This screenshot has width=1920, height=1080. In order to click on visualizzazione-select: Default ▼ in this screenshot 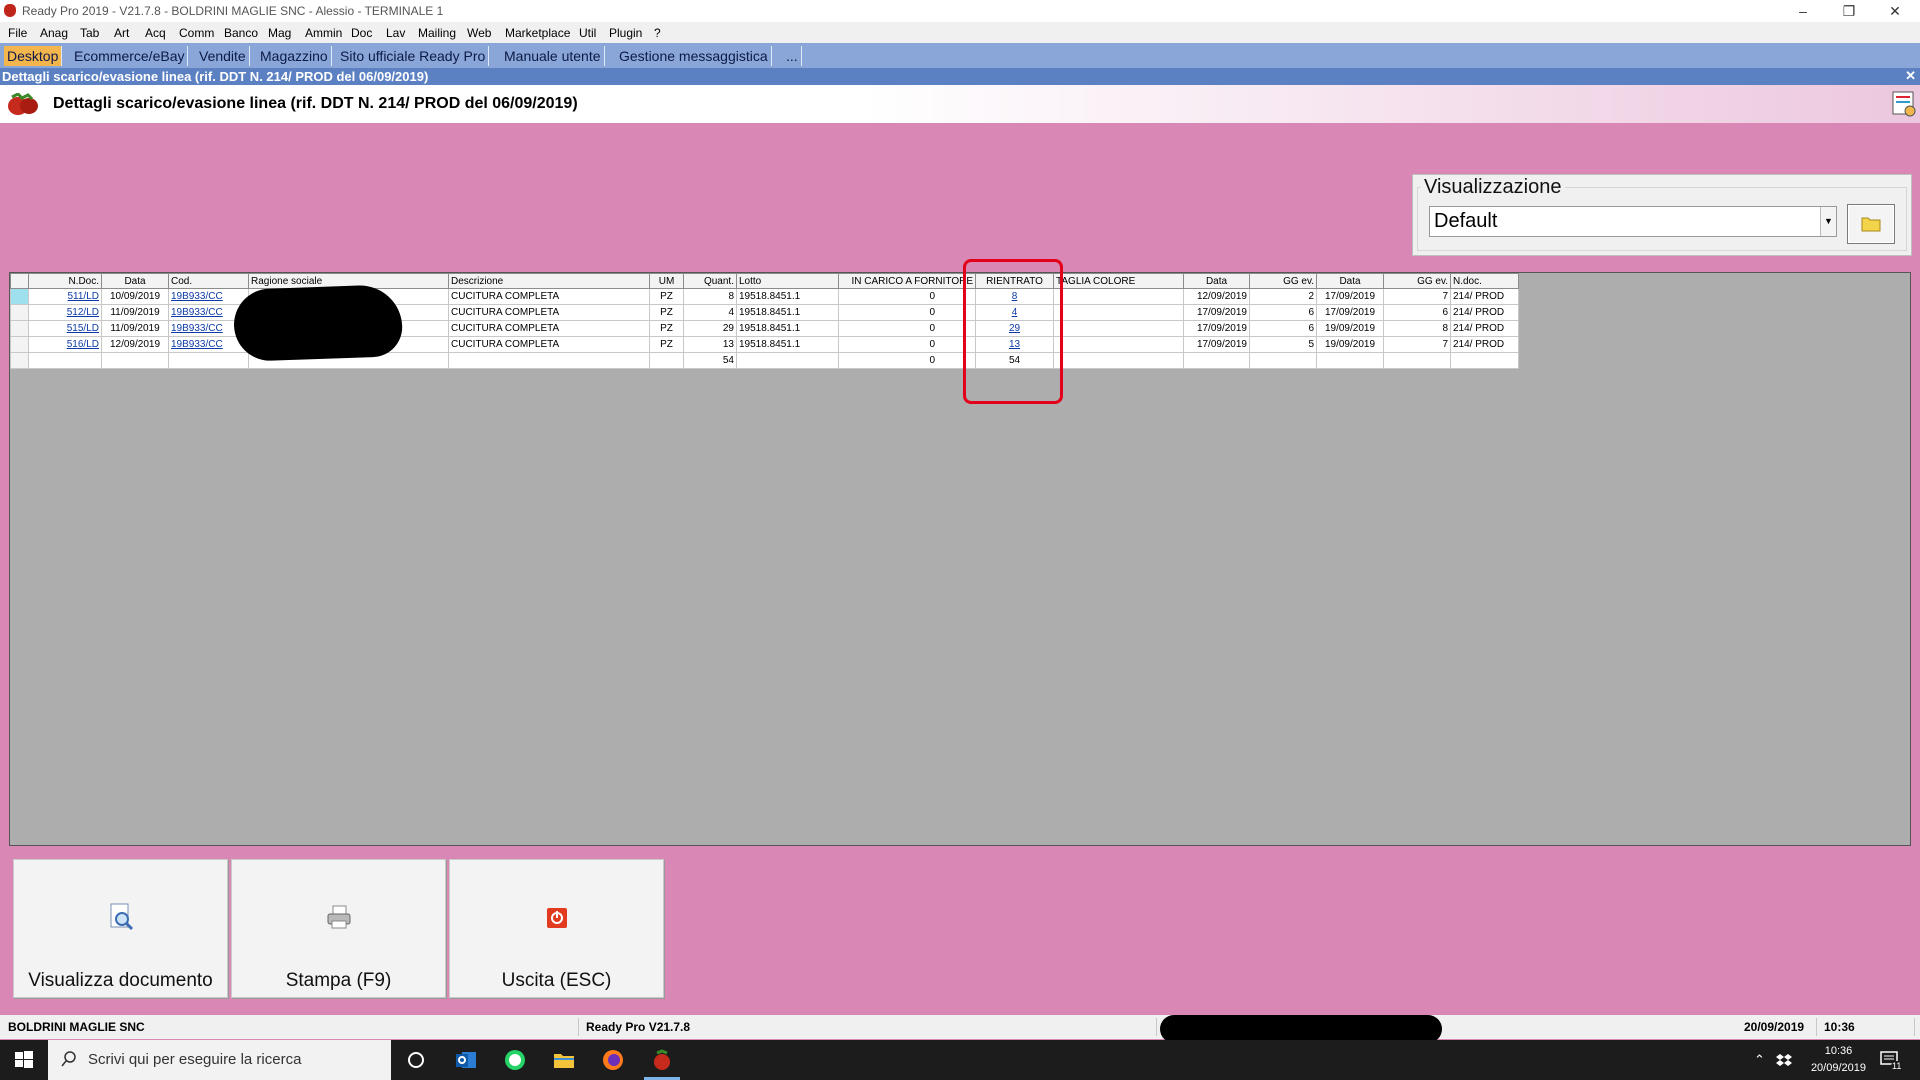, I will do `click(1633, 221)`.